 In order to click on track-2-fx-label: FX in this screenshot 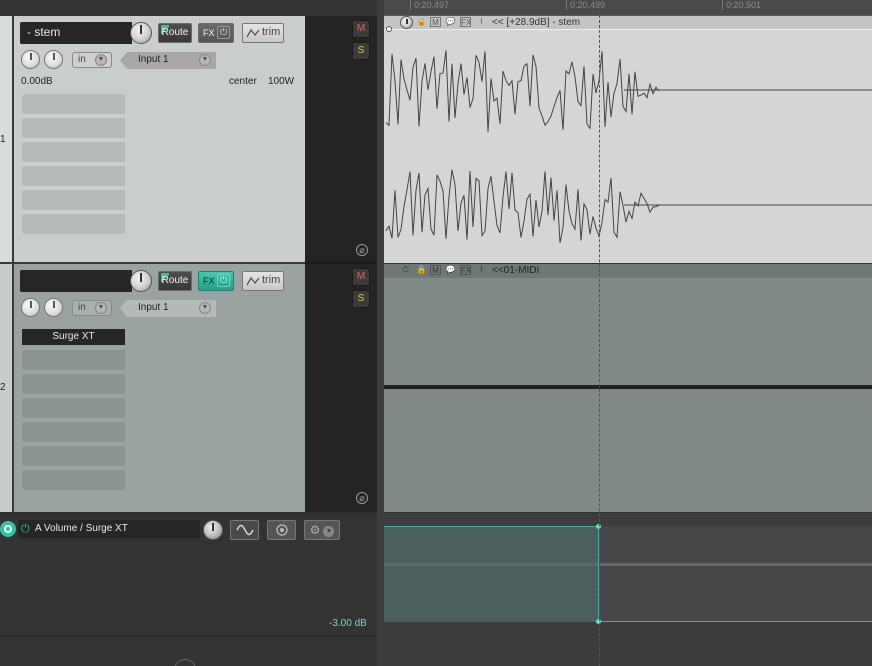, I will do `click(209, 281)`.